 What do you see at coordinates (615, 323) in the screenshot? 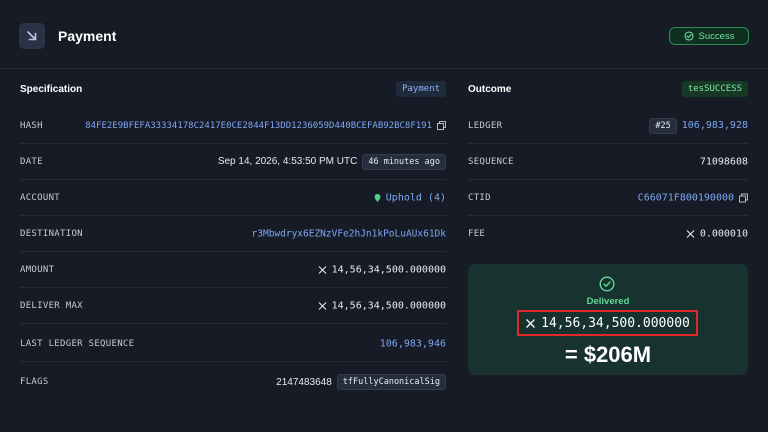
I see `delivered-amount-value: 14,56,34,500.000000` at bounding box center [615, 323].